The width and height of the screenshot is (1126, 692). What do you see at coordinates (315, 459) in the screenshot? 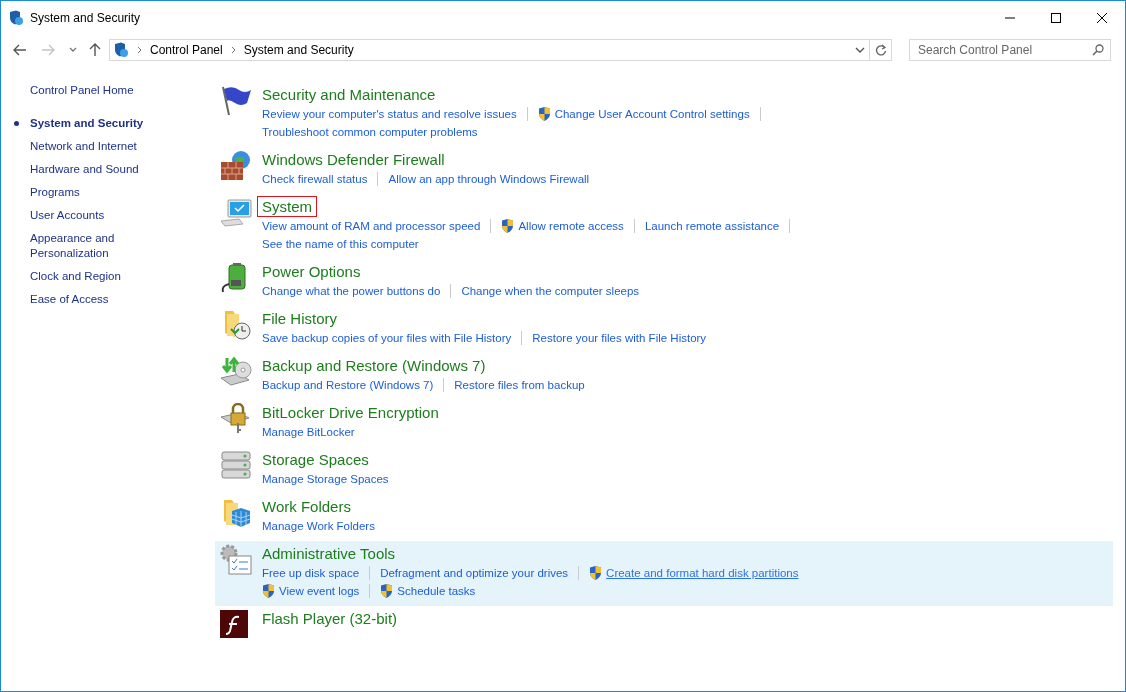
I see `category-link: Storage Spaces` at bounding box center [315, 459].